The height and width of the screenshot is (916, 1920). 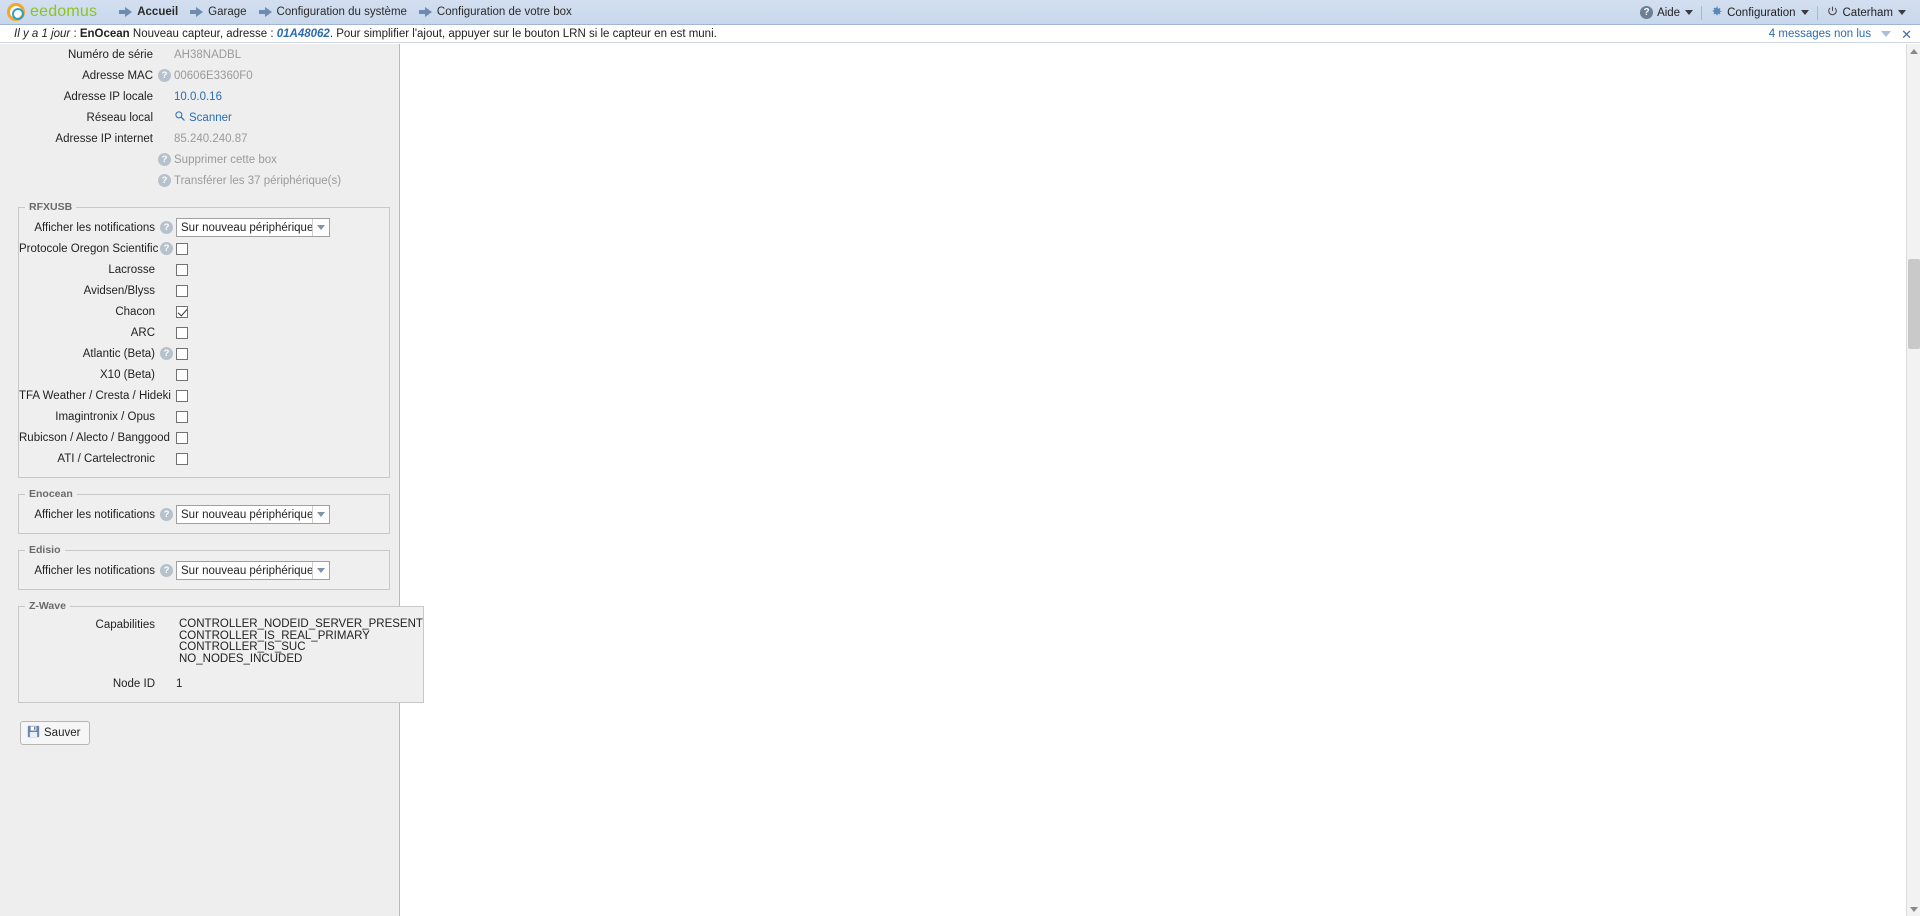 I want to click on scroll-up-arrow-icon, so click(x=1913, y=51).